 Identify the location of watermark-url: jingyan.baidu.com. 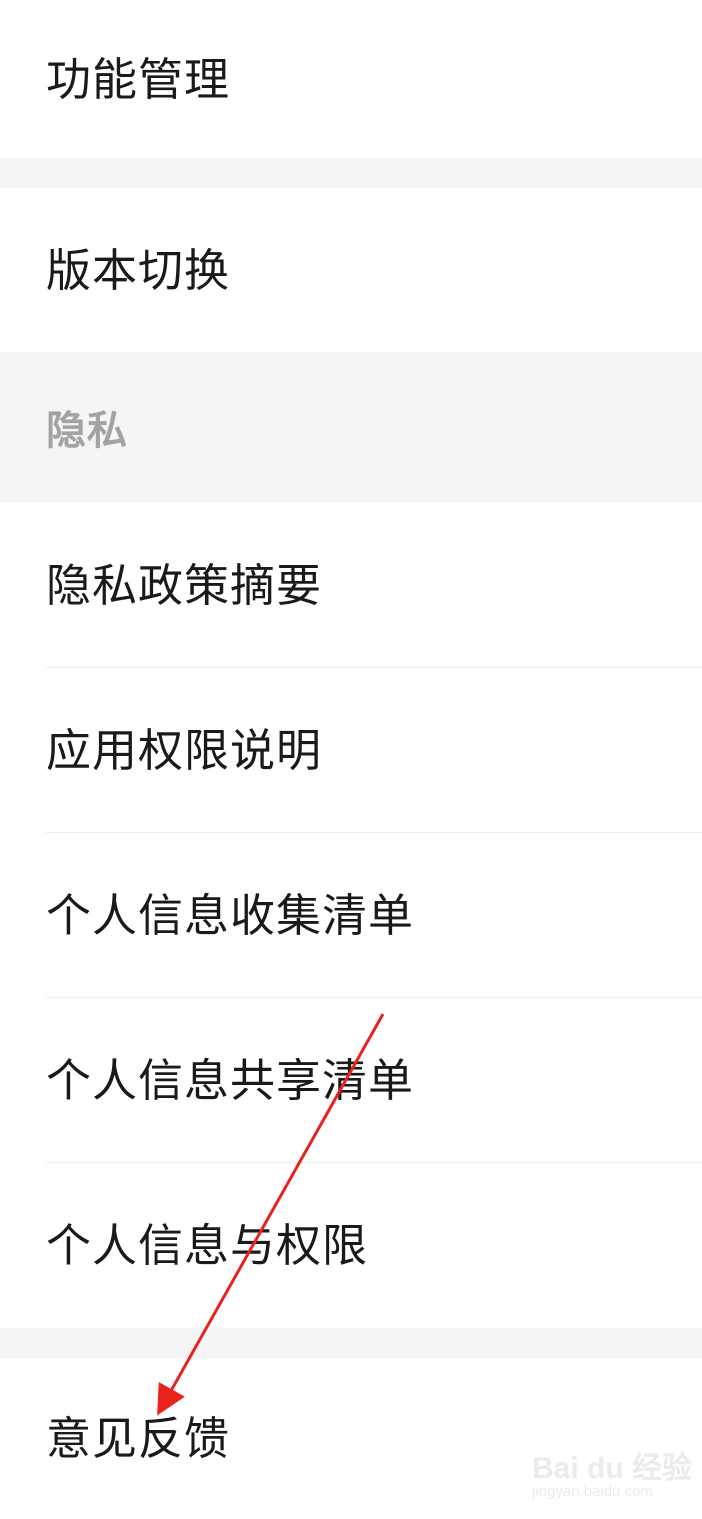
(592, 1491).